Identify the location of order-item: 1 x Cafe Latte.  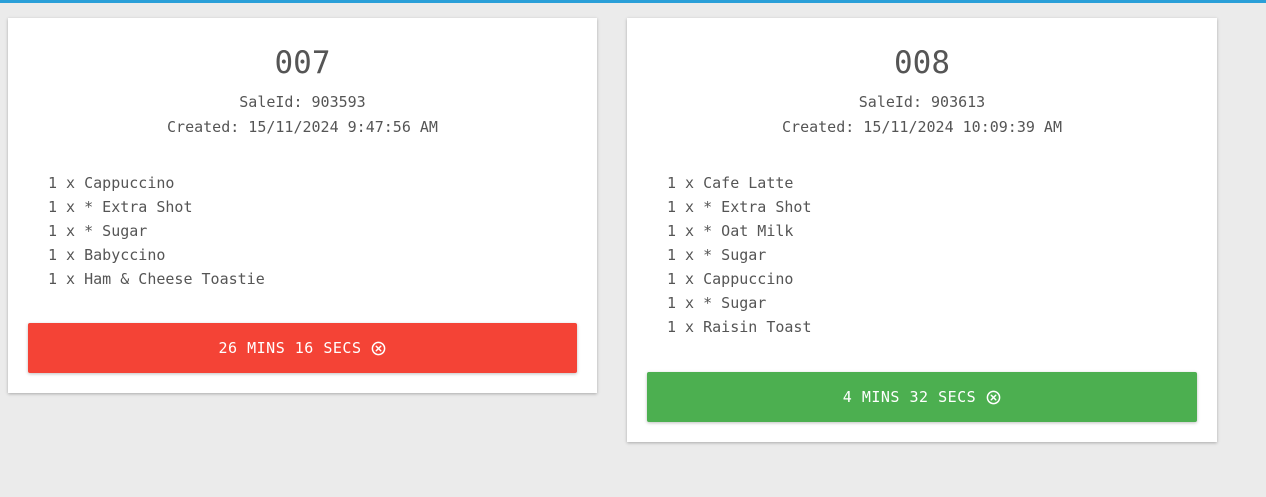
(730, 183).